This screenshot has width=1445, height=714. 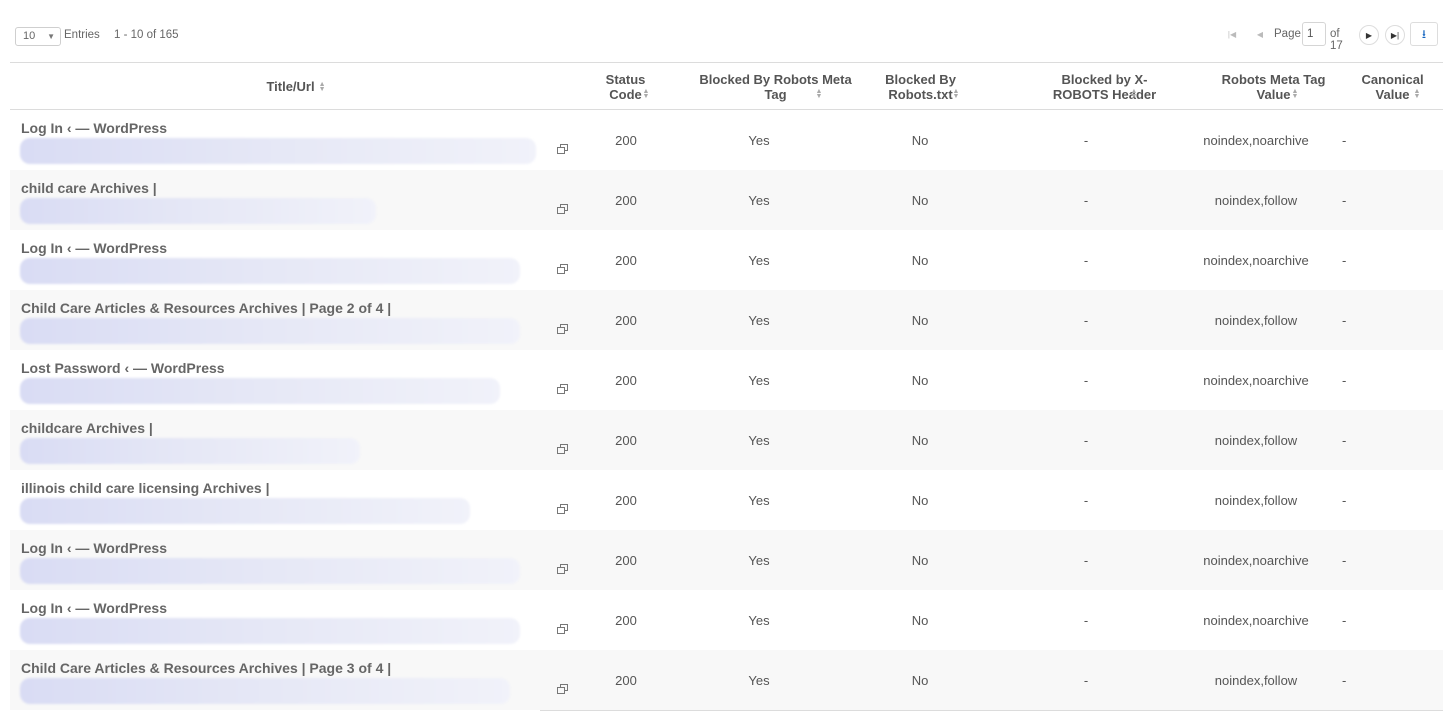 I want to click on prev-page-icon: ◀, so click(x=1260, y=35).